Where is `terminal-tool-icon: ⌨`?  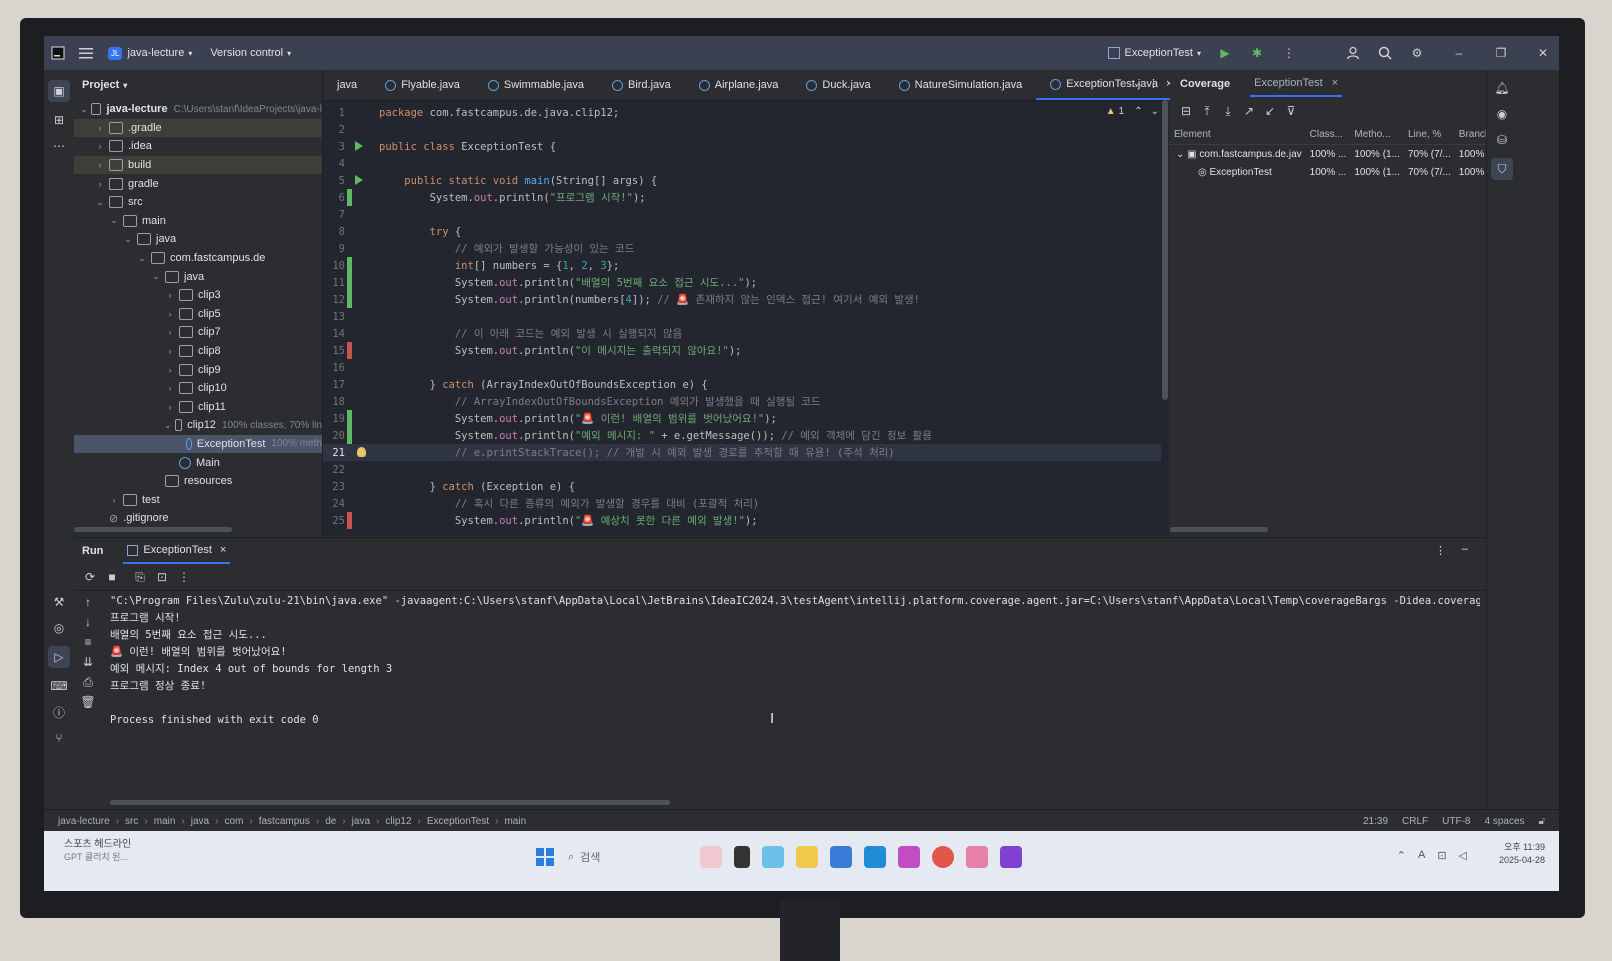
terminal-tool-icon: ⌨ is located at coordinates (58, 686).